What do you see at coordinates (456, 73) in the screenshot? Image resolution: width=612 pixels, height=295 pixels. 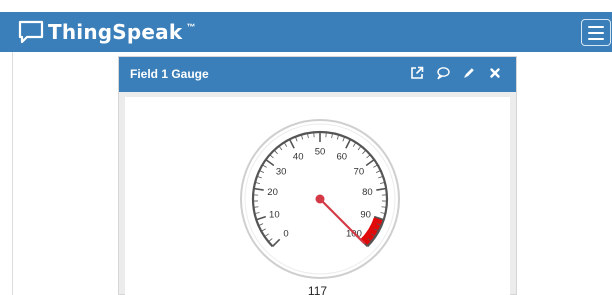 I see `widget-actions` at bounding box center [456, 73].